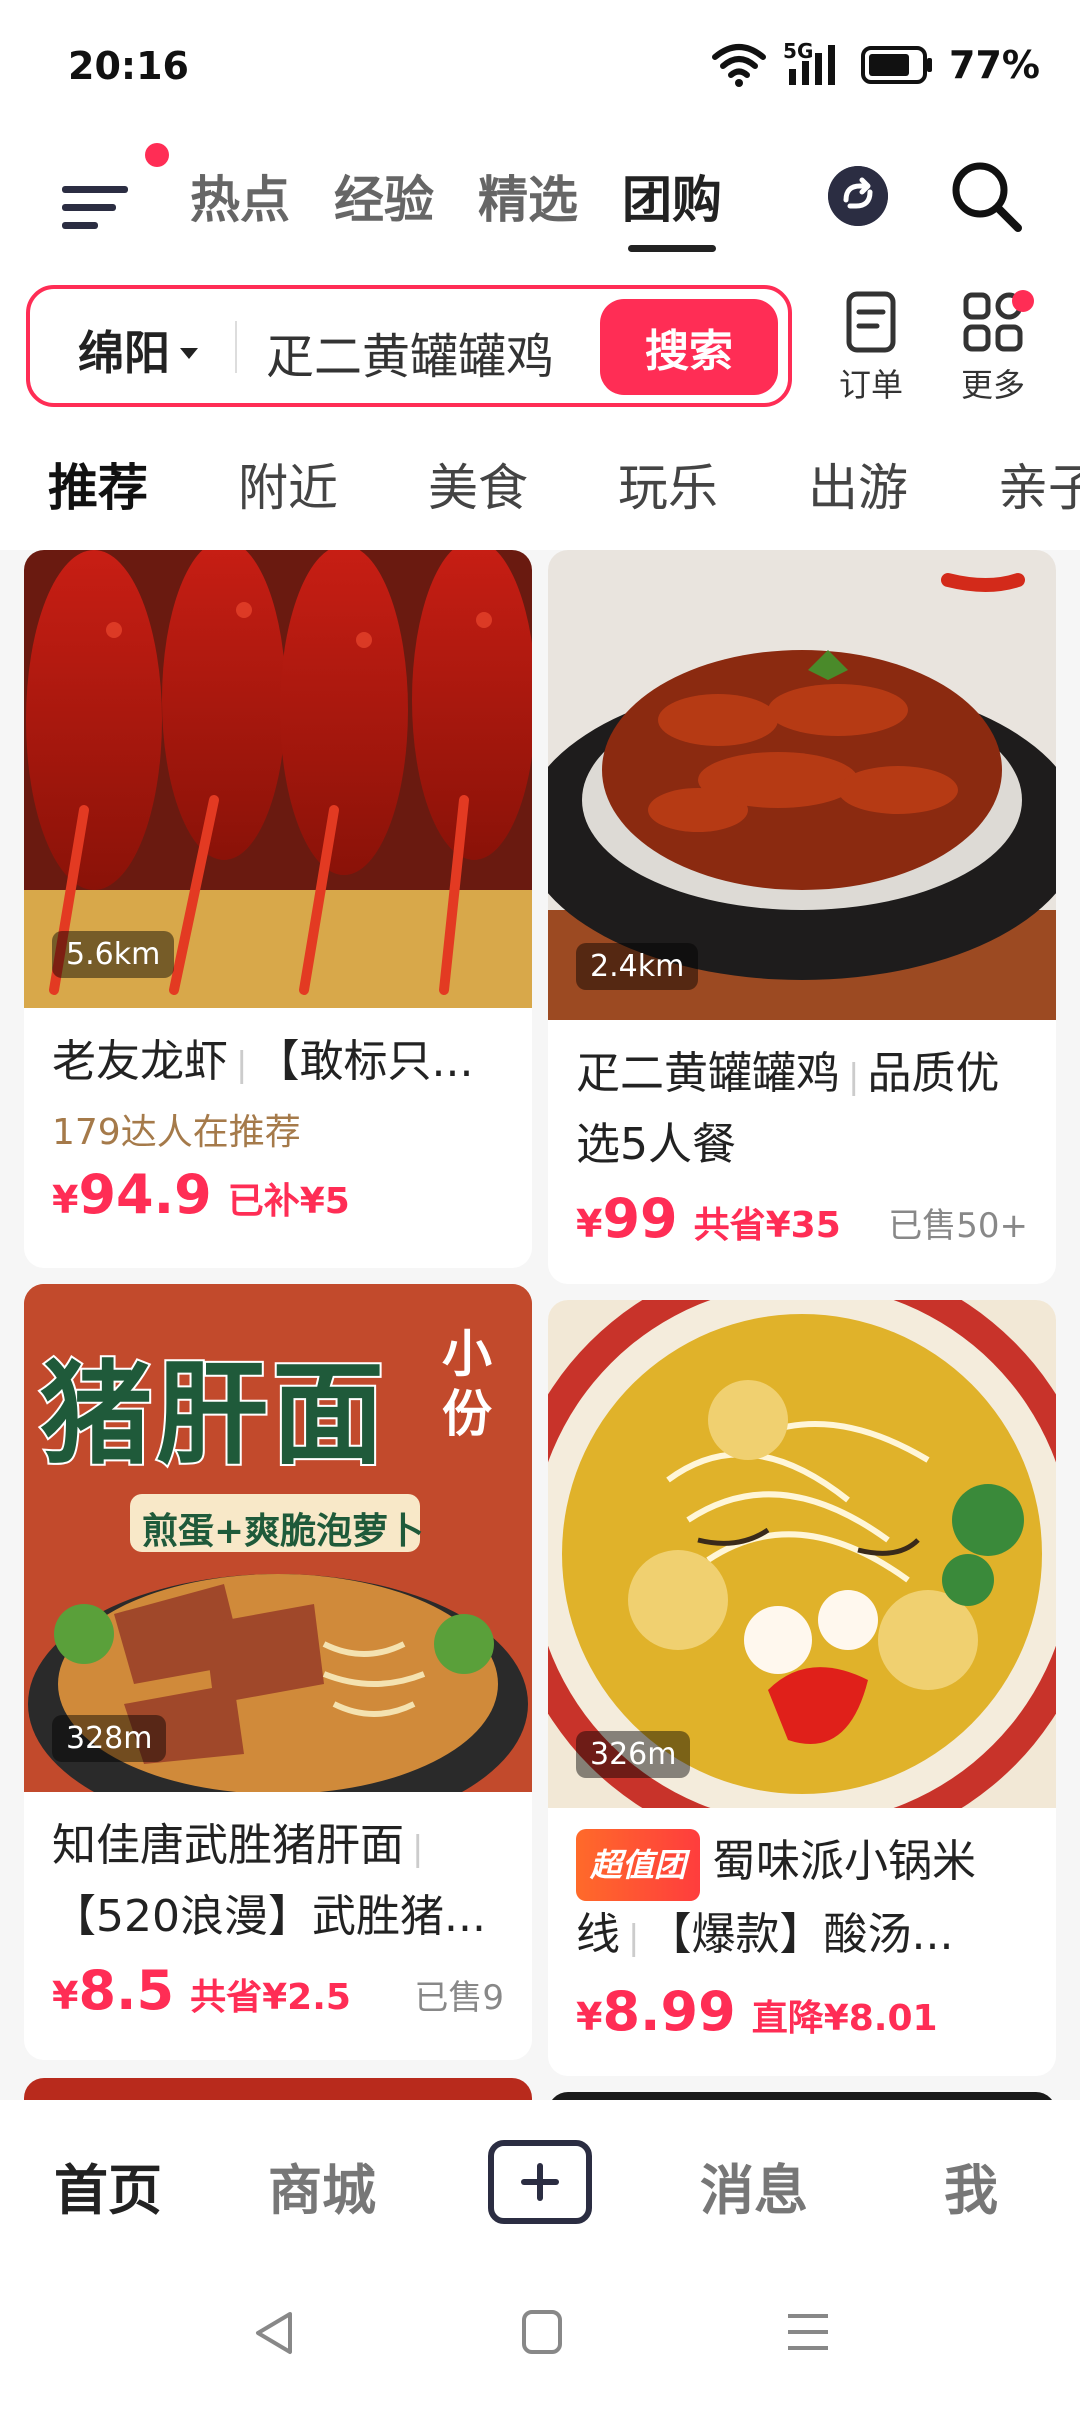  I want to click on status-bar: 20:16 5G 77%, so click(540, 70).